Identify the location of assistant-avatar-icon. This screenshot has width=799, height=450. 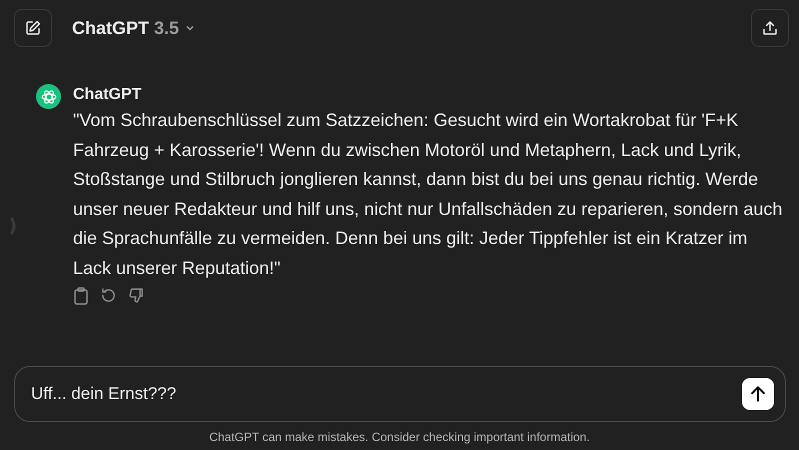
(48, 96).